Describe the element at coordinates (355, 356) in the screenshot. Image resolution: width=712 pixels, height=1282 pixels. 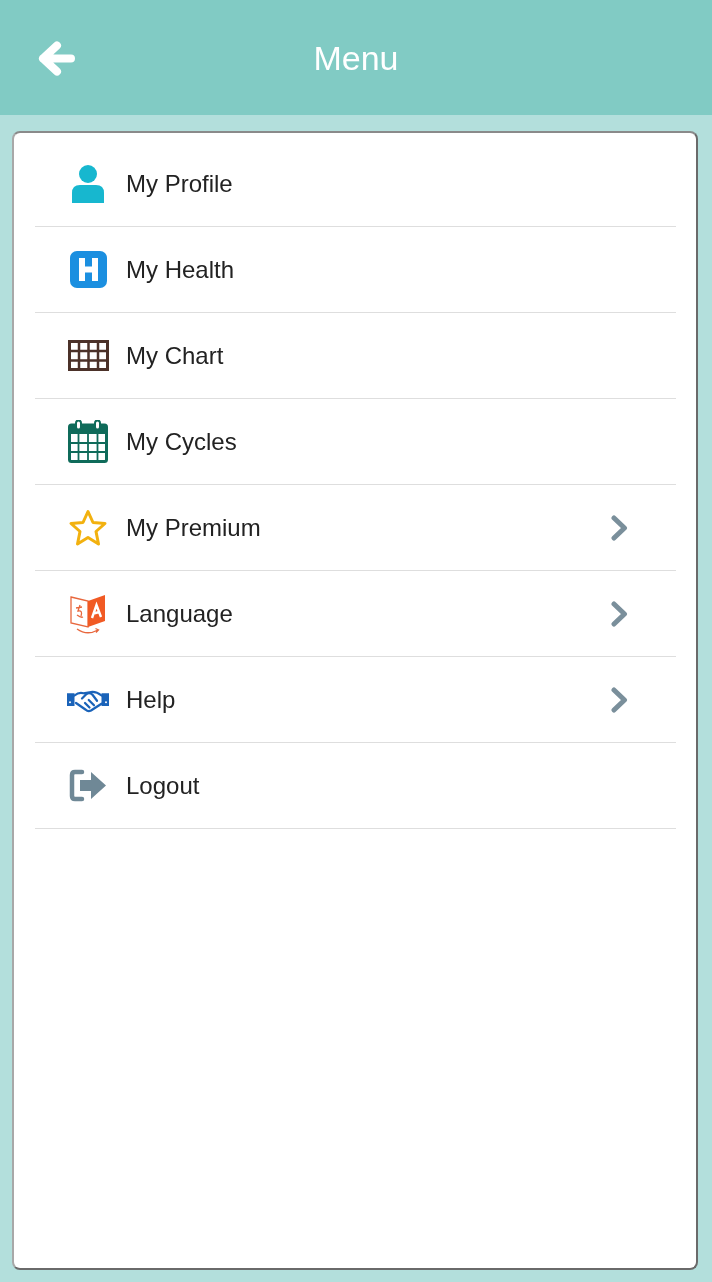
I see `menu-item: My Chart` at that location.